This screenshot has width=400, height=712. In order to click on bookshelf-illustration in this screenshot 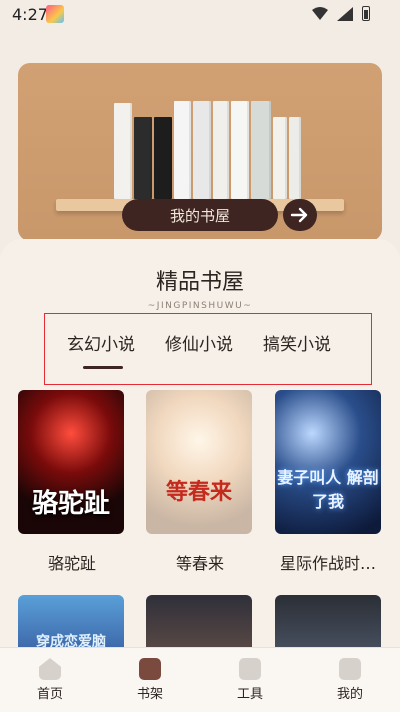, I will do `click(207, 150)`.